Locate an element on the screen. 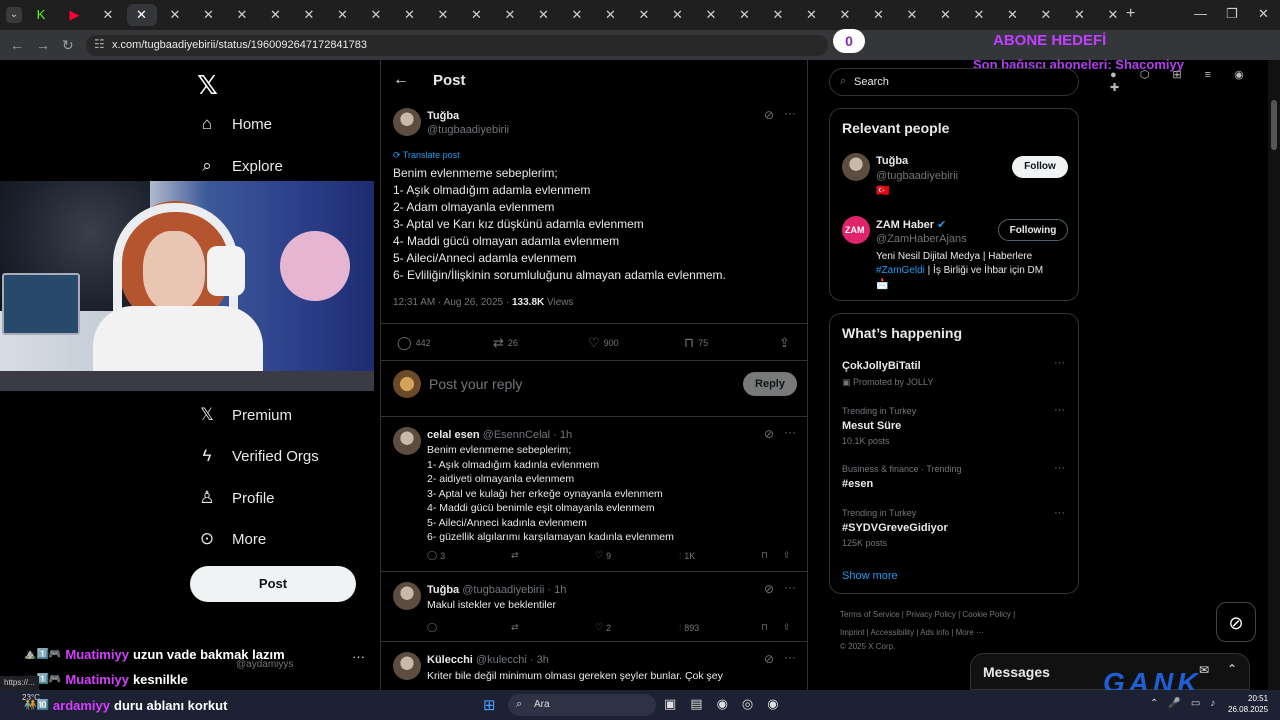  system-tray: ⌃🎤▭♪ is located at coordinates (1187, 703).